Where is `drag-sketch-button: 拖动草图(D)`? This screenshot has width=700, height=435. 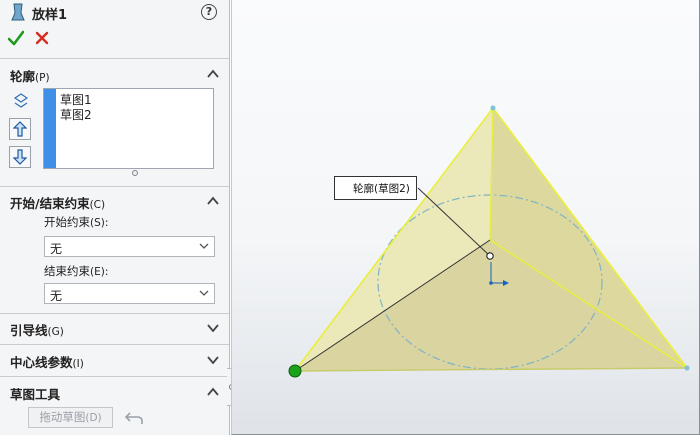 drag-sketch-button: 拖动草图(D) is located at coordinates (70, 417).